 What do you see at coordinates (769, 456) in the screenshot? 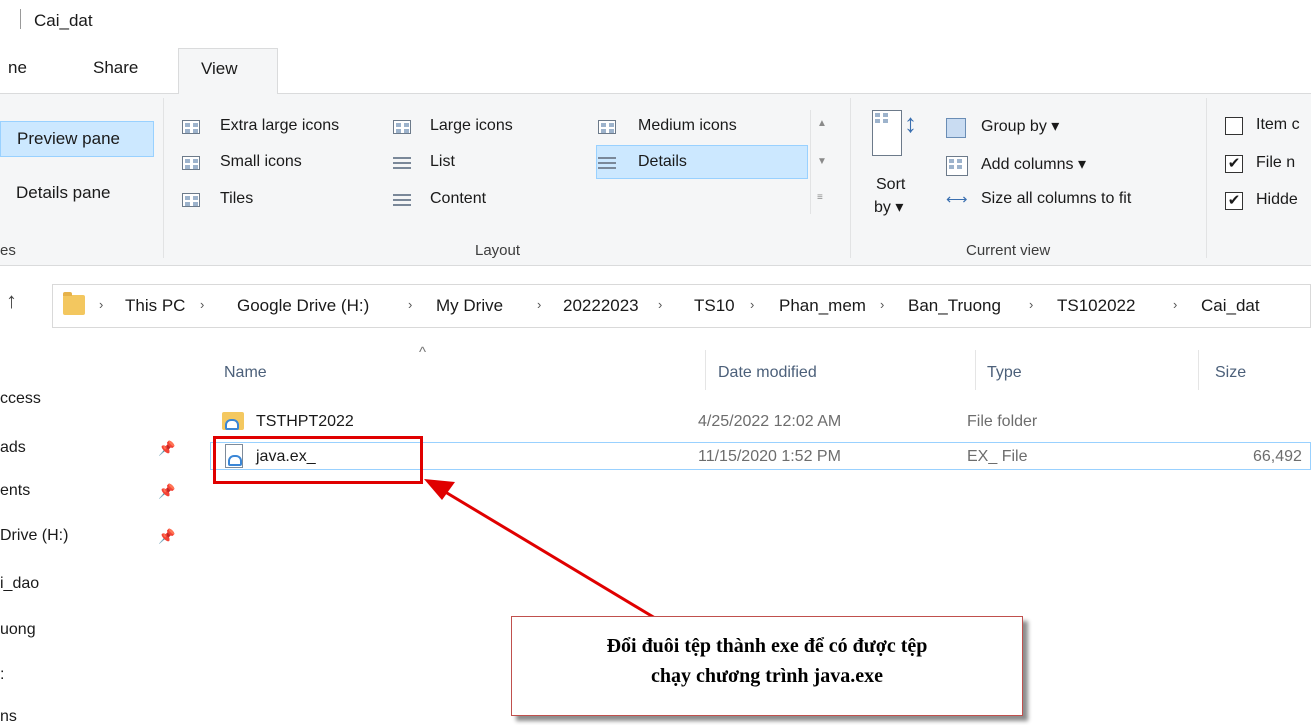
I see `file-date: 11/15/2020 1:52 PM` at bounding box center [769, 456].